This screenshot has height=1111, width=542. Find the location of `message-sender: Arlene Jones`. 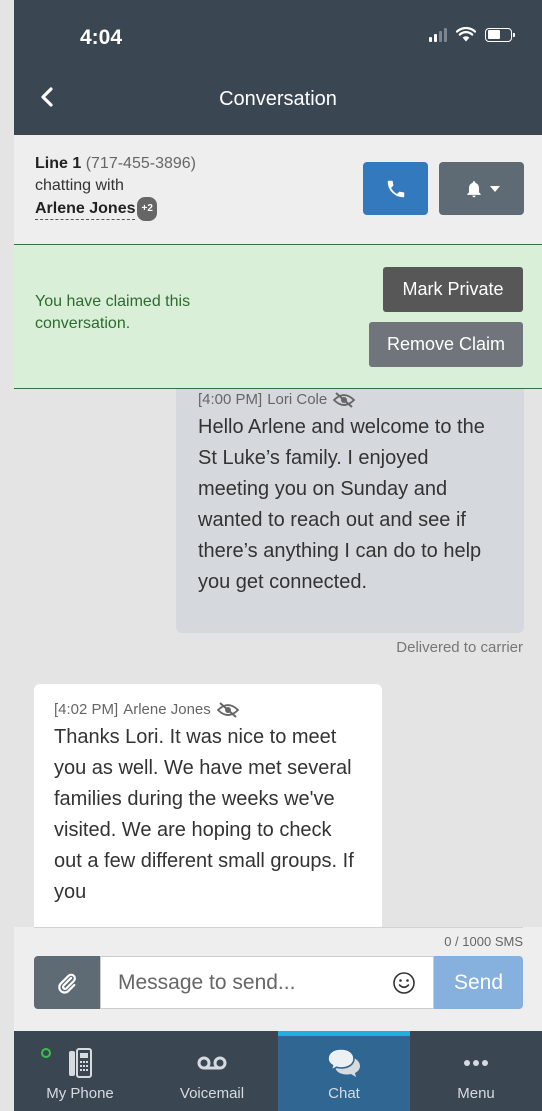

message-sender: Arlene Jones is located at coordinates (167, 709).